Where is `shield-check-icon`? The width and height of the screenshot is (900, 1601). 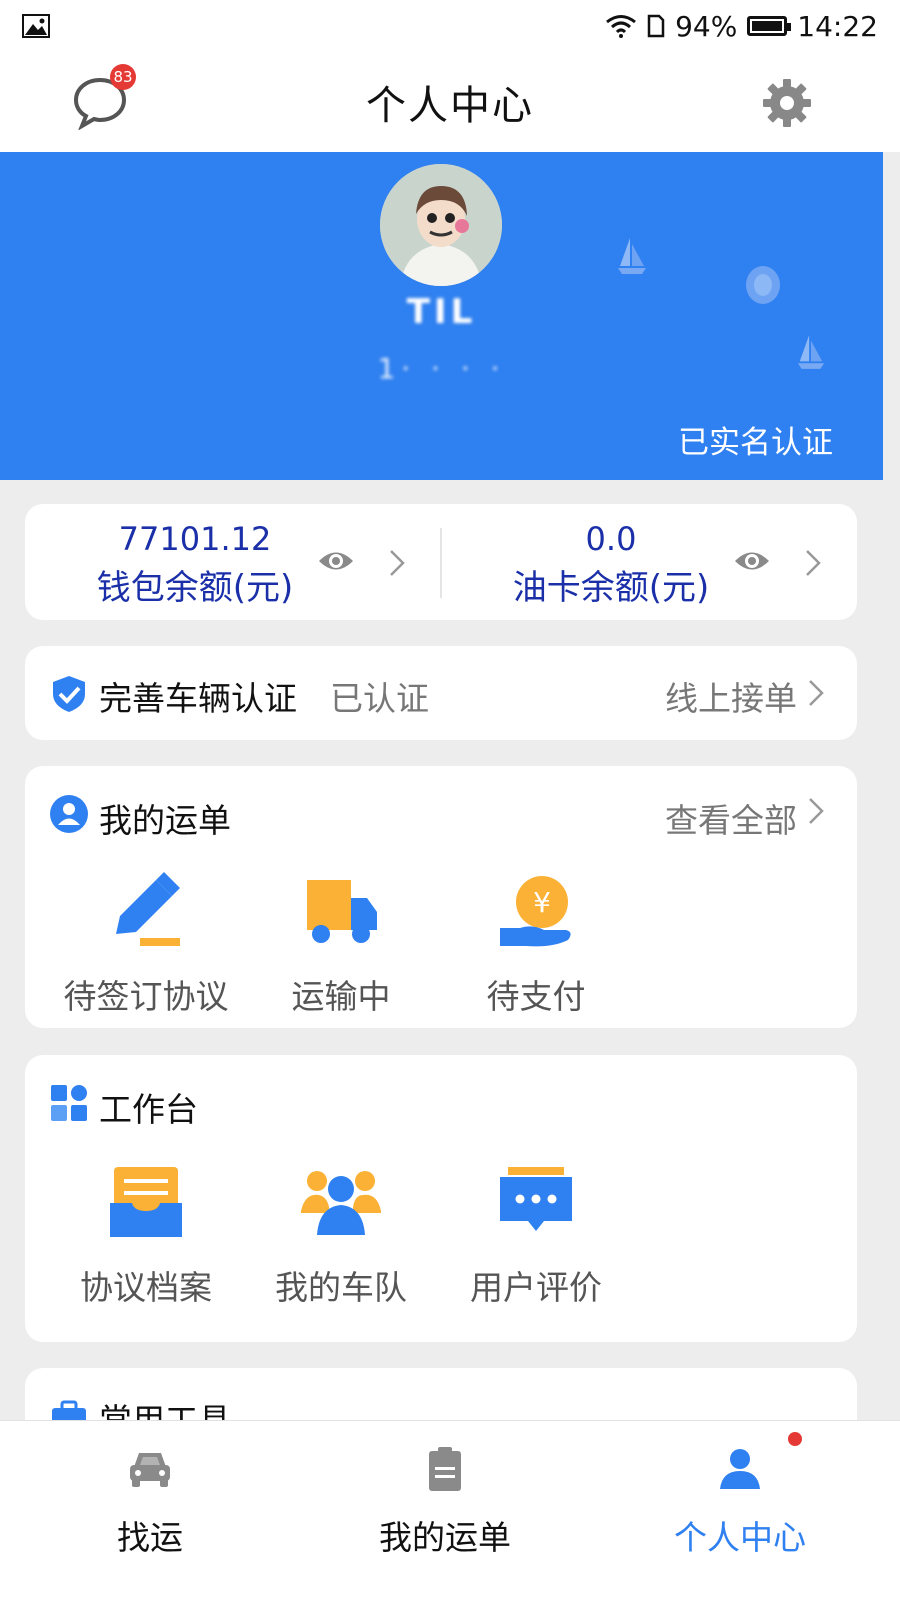
shield-check-icon is located at coordinates (69, 694).